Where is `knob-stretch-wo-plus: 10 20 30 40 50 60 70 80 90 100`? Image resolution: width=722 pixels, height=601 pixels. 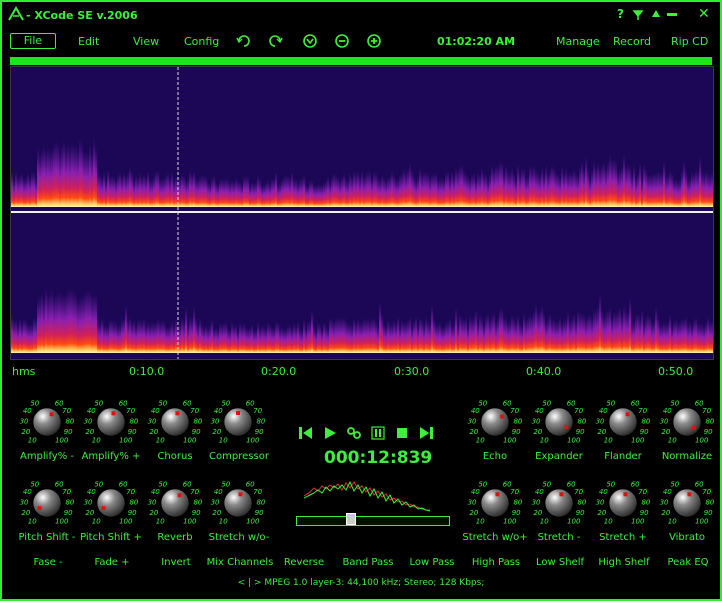
knob-stretch-wo-plus: 10 20 30 40 50 60 70 80 90 100 is located at coordinates (495, 505).